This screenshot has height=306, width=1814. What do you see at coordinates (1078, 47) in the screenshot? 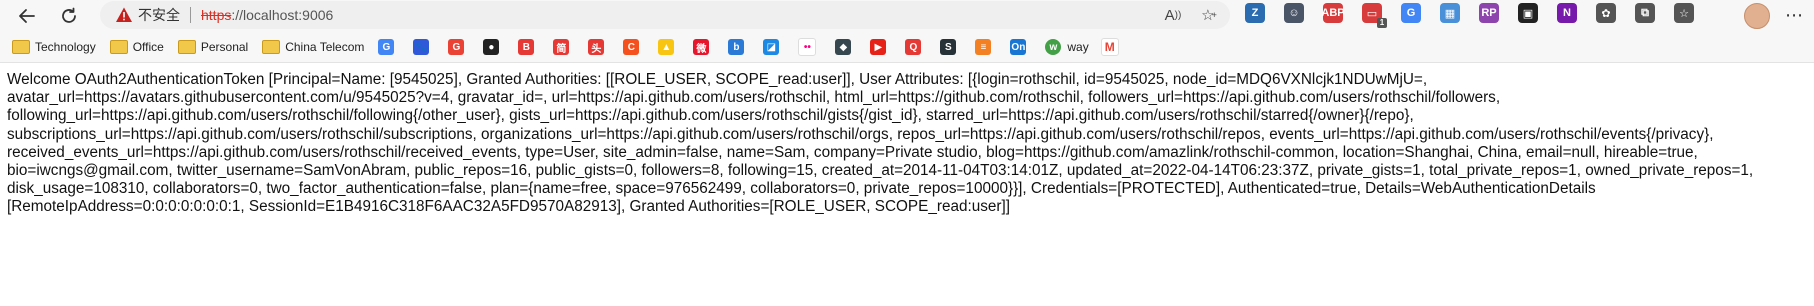
I see `bookmark-way-label: way` at bounding box center [1078, 47].